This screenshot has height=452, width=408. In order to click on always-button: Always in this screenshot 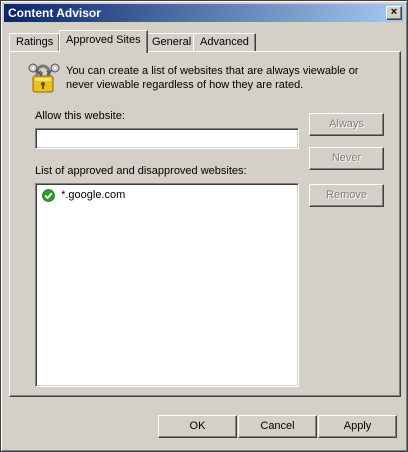, I will do `click(346, 124)`.